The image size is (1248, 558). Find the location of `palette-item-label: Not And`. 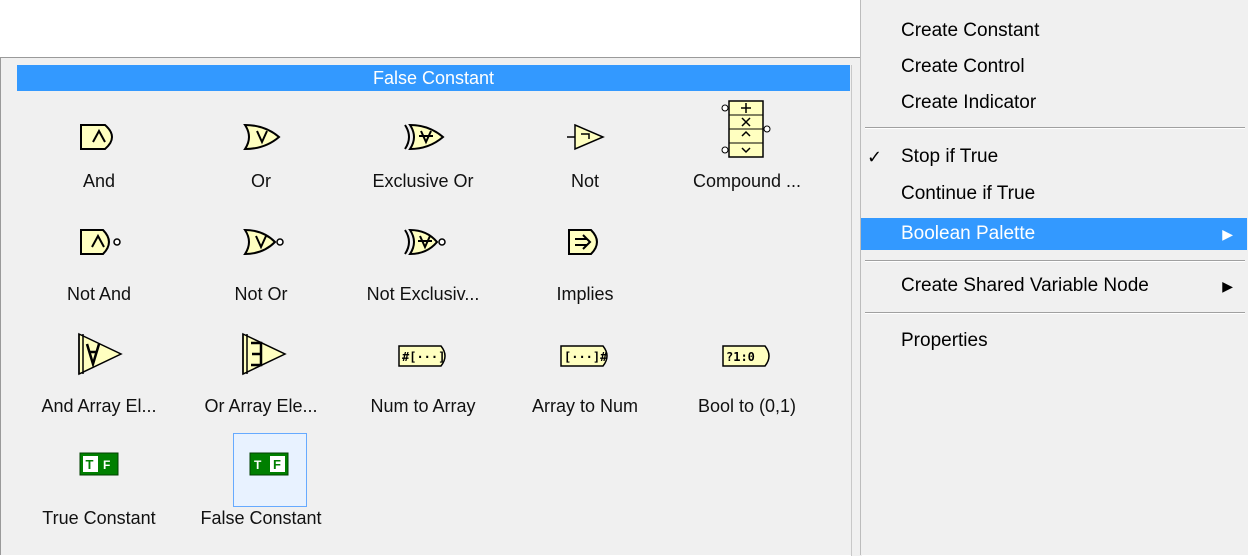

palette-item-label: Not And is located at coordinates (99, 294).